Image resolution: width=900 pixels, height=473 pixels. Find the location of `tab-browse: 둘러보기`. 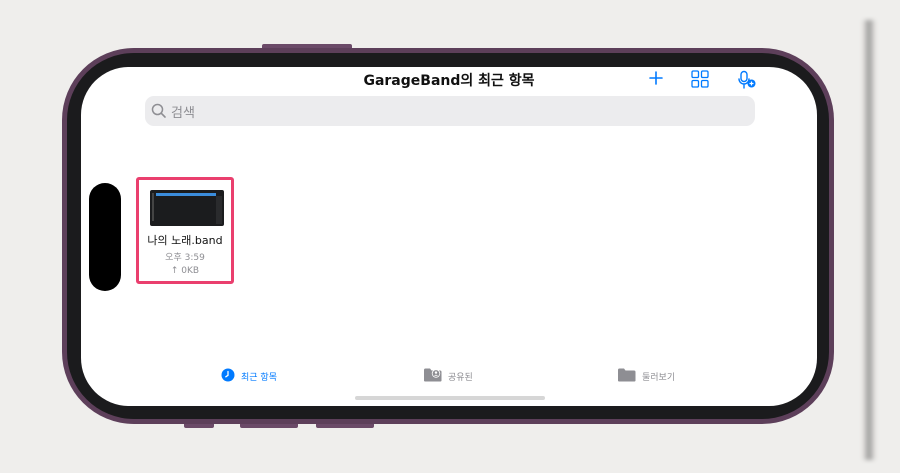

tab-browse: 둘러보기 is located at coordinates (646, 376).